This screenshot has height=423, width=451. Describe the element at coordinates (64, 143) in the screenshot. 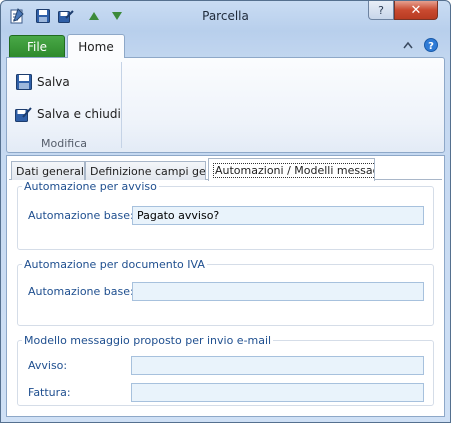

I see `group-label-modifica: Modifica` at that location.